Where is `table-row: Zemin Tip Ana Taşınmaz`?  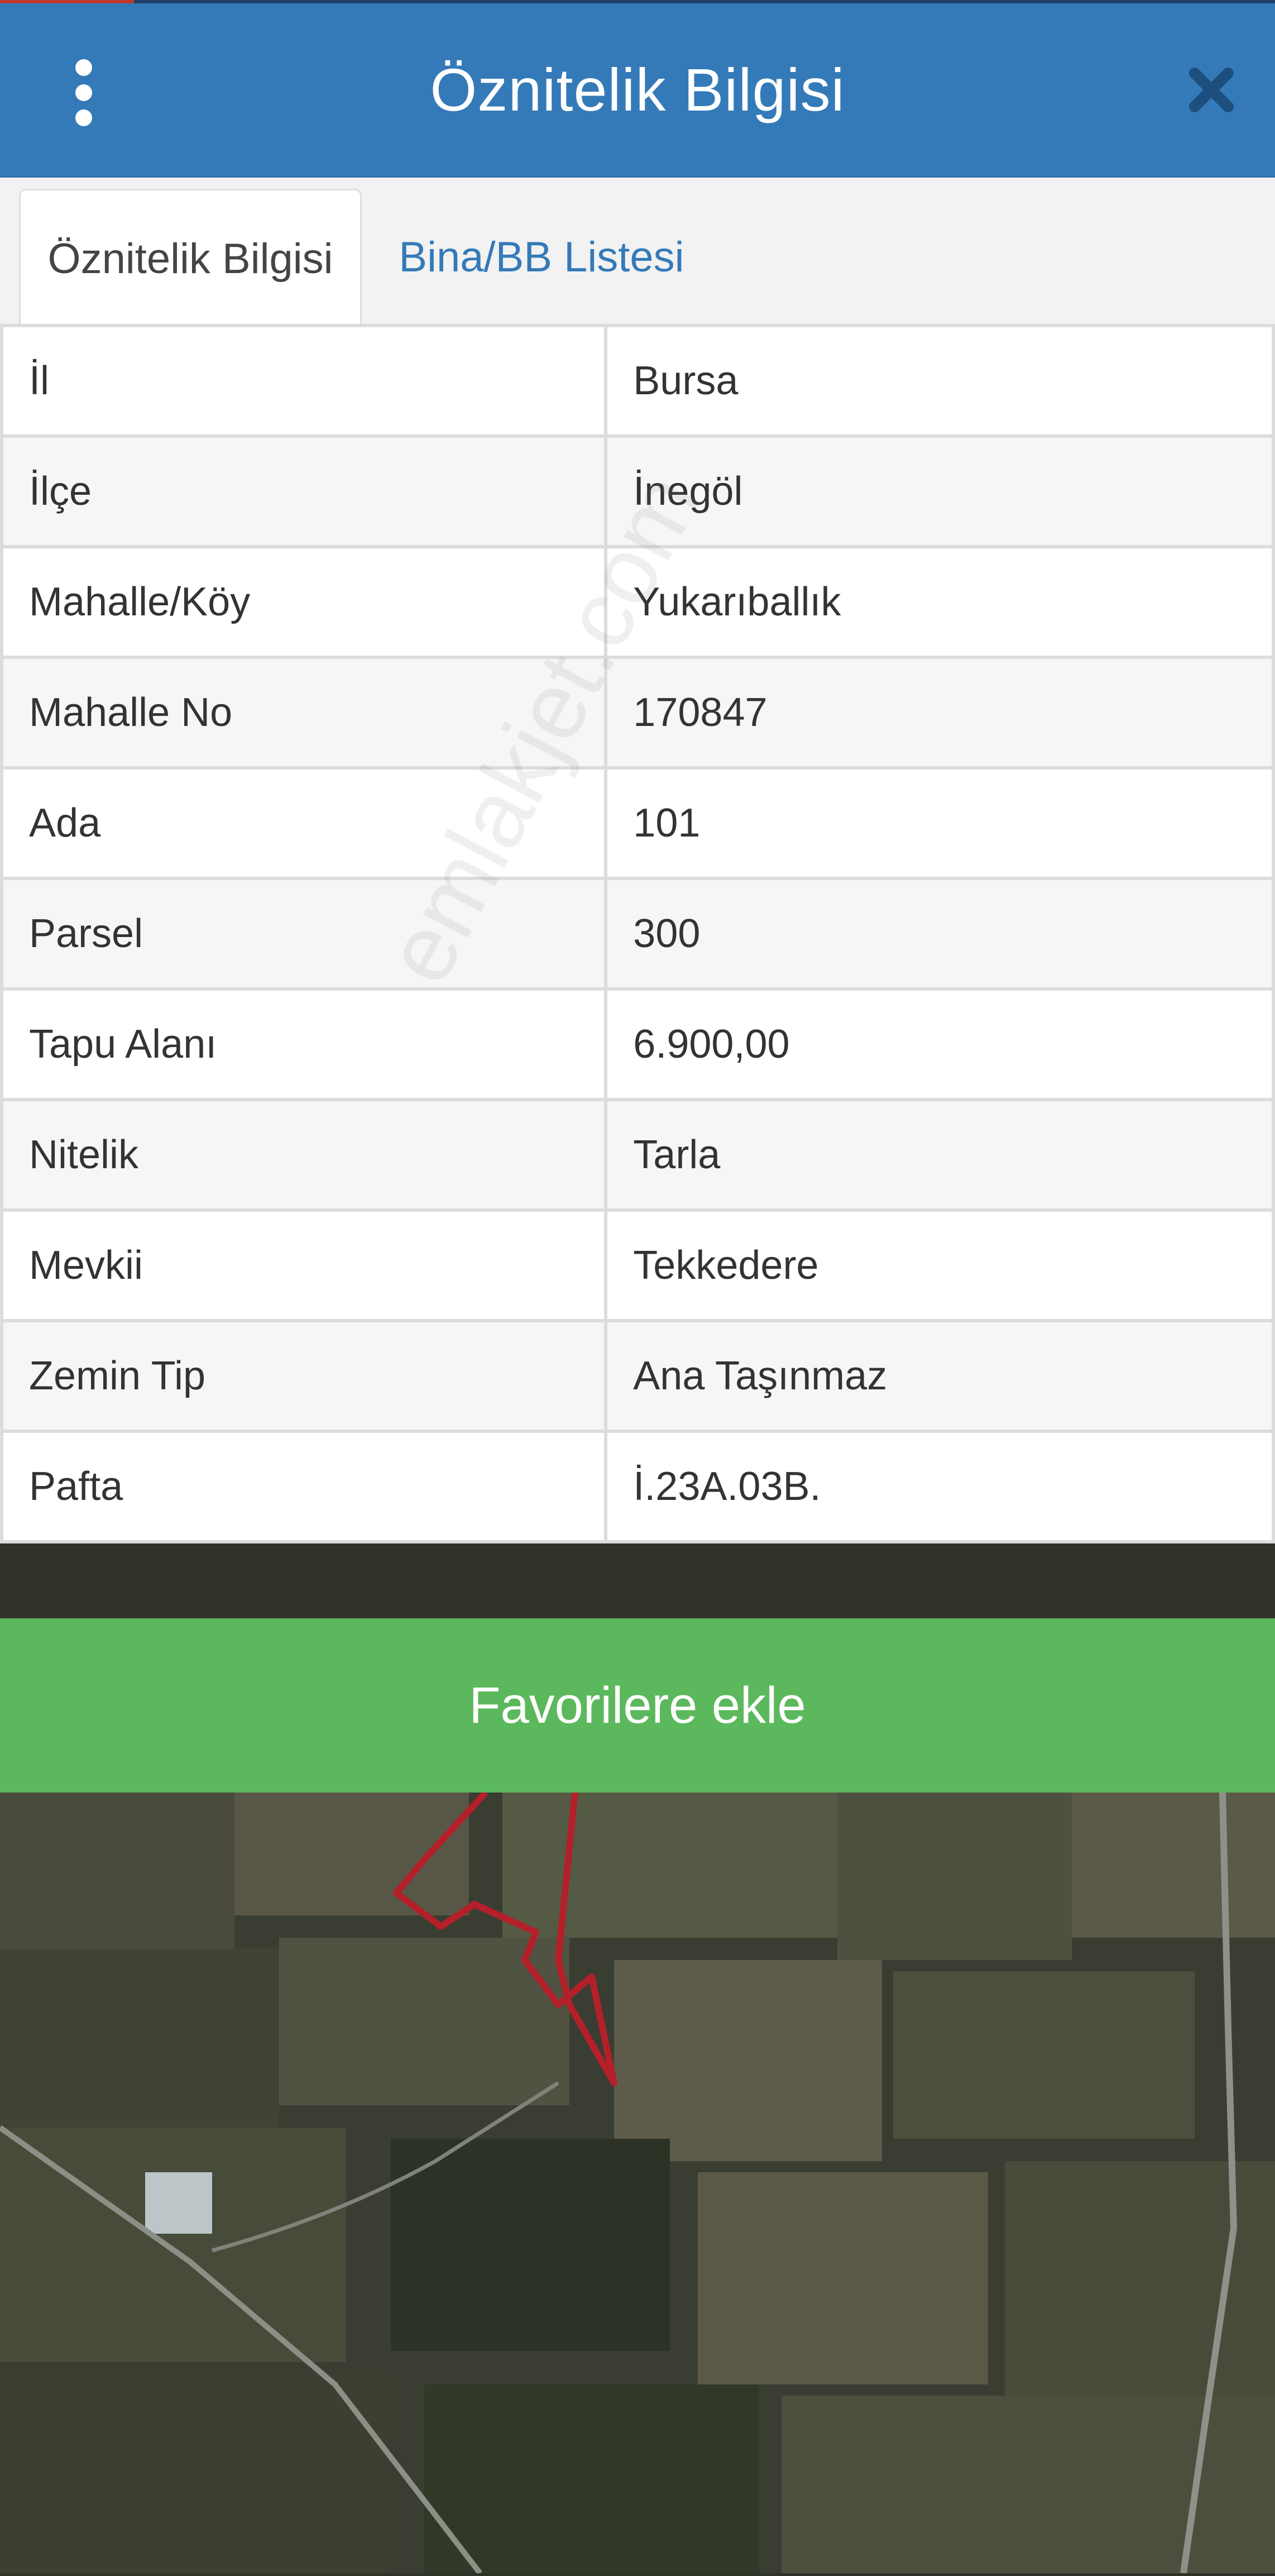
table-row: Zemin Tip Ana Taşınmaz is located at coordinates (637, 1376).